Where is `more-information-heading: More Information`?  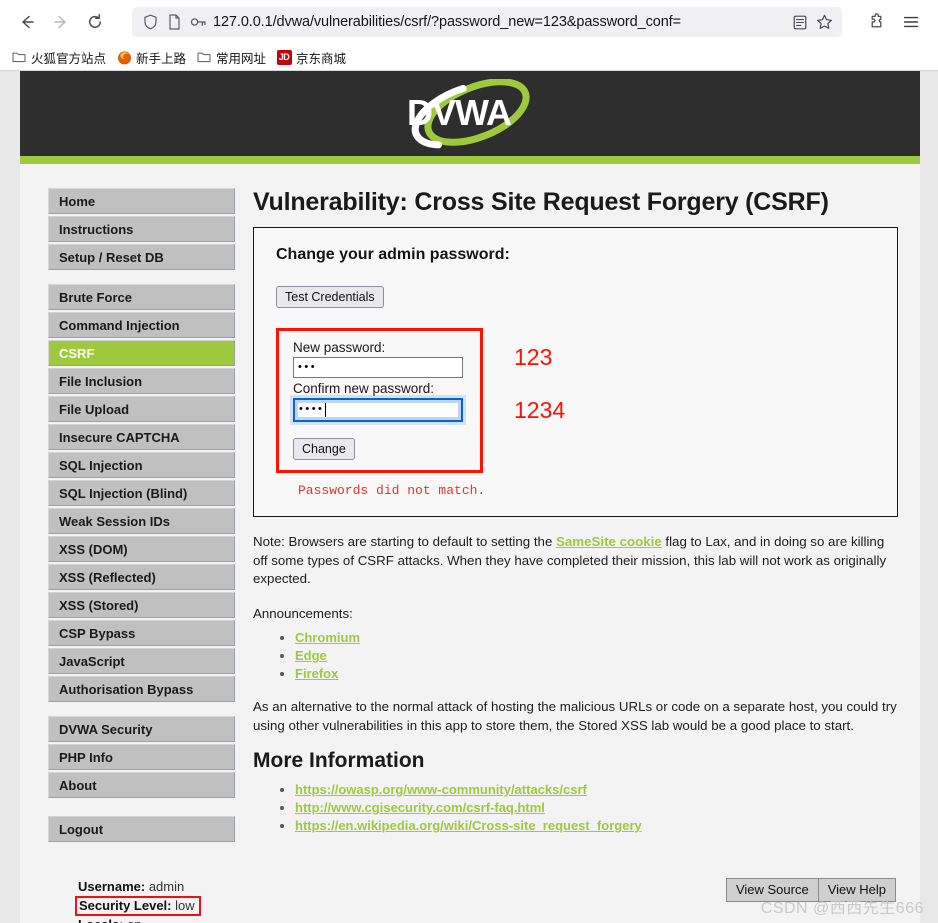
more-information-heading: More Information is located at coordinates (339, 760).